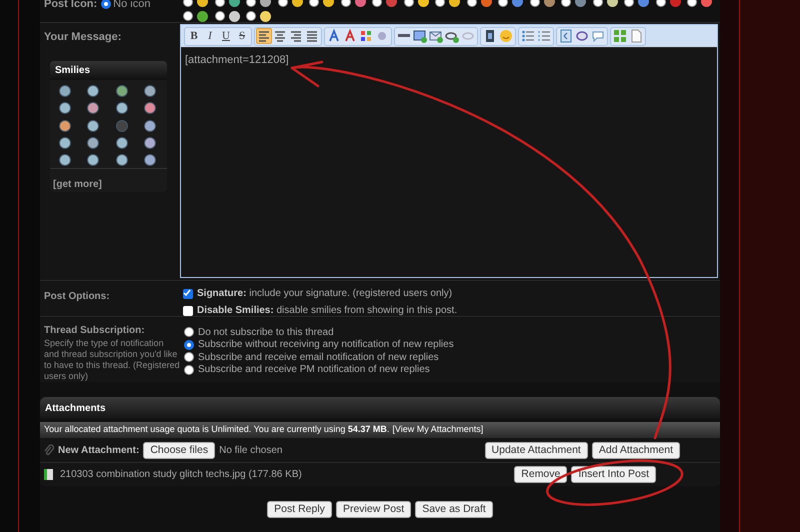 The height and width of the screenshot is (532, 800). Describe the element at coordinates (76, 180) in the screenshot. I see `get-more-link: [get more]` at that location.